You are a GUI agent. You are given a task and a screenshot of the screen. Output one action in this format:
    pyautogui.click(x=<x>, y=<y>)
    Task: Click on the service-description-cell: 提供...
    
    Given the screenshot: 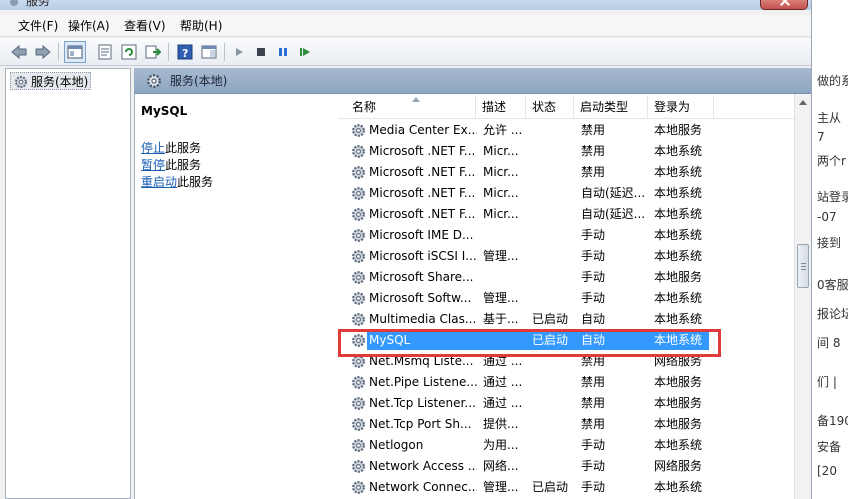 What is the action you would take?
    pyautogui.click(x=501, y=424)
    